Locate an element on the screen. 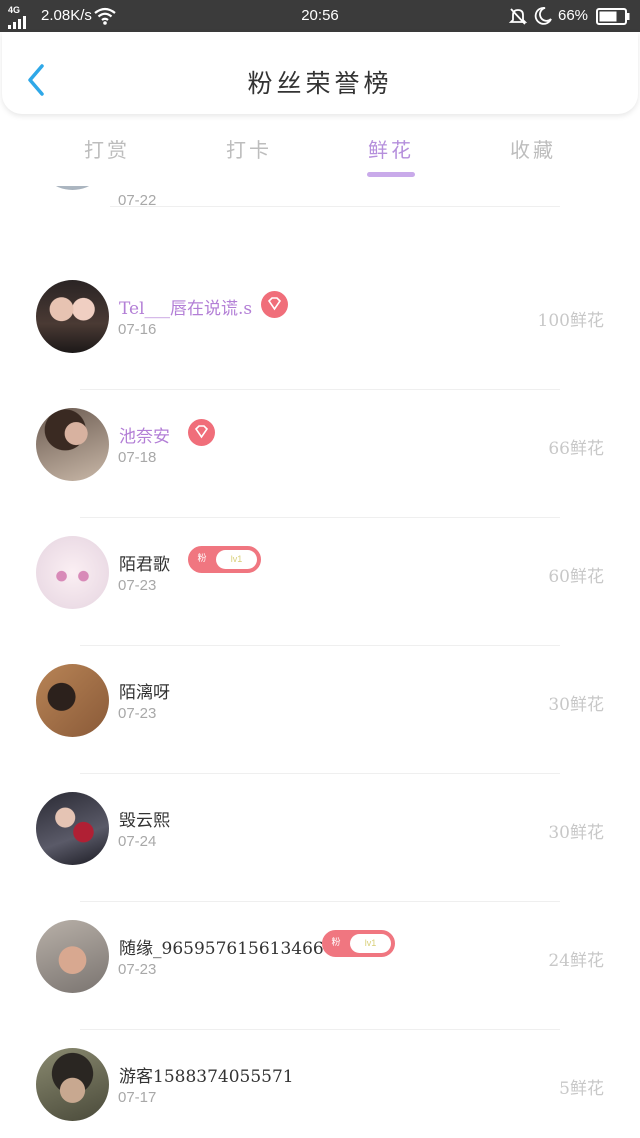 The width and height of the screenshot is (640, 1138). battery-percent: 66% is located at coordinates (573, 15).